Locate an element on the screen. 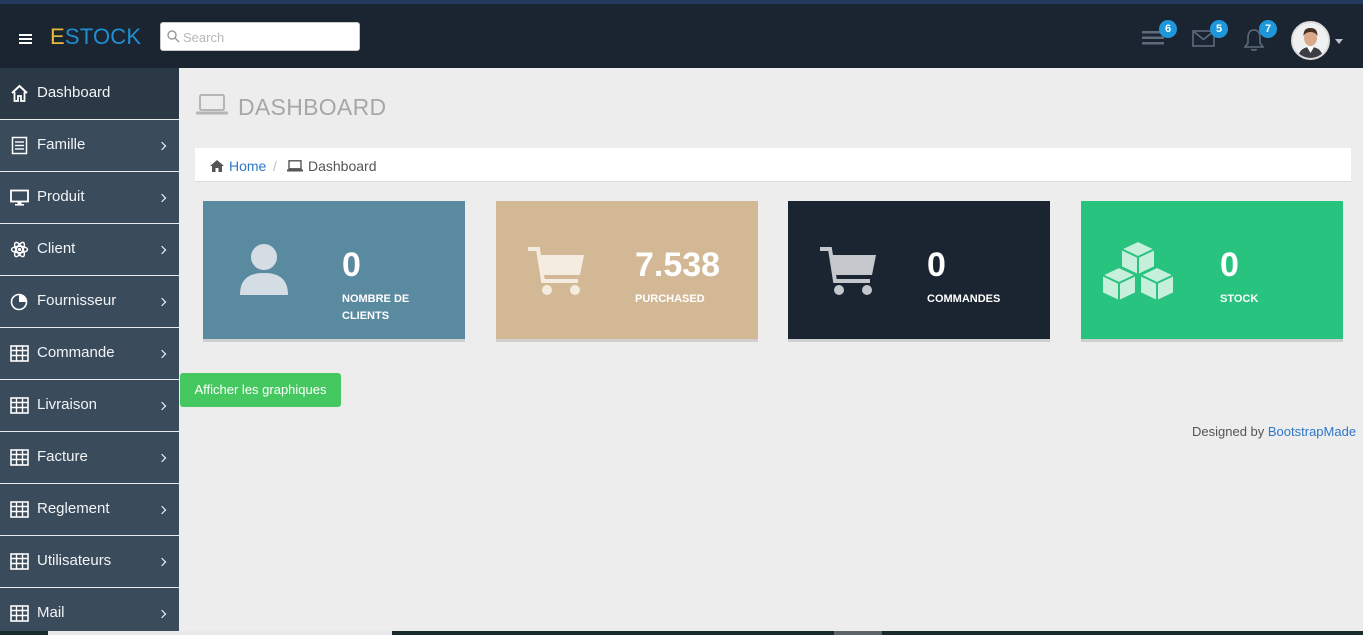 This screenshot has height=635, width=1363. app-logo: ESTOCK is located at coordinates (95, 37).